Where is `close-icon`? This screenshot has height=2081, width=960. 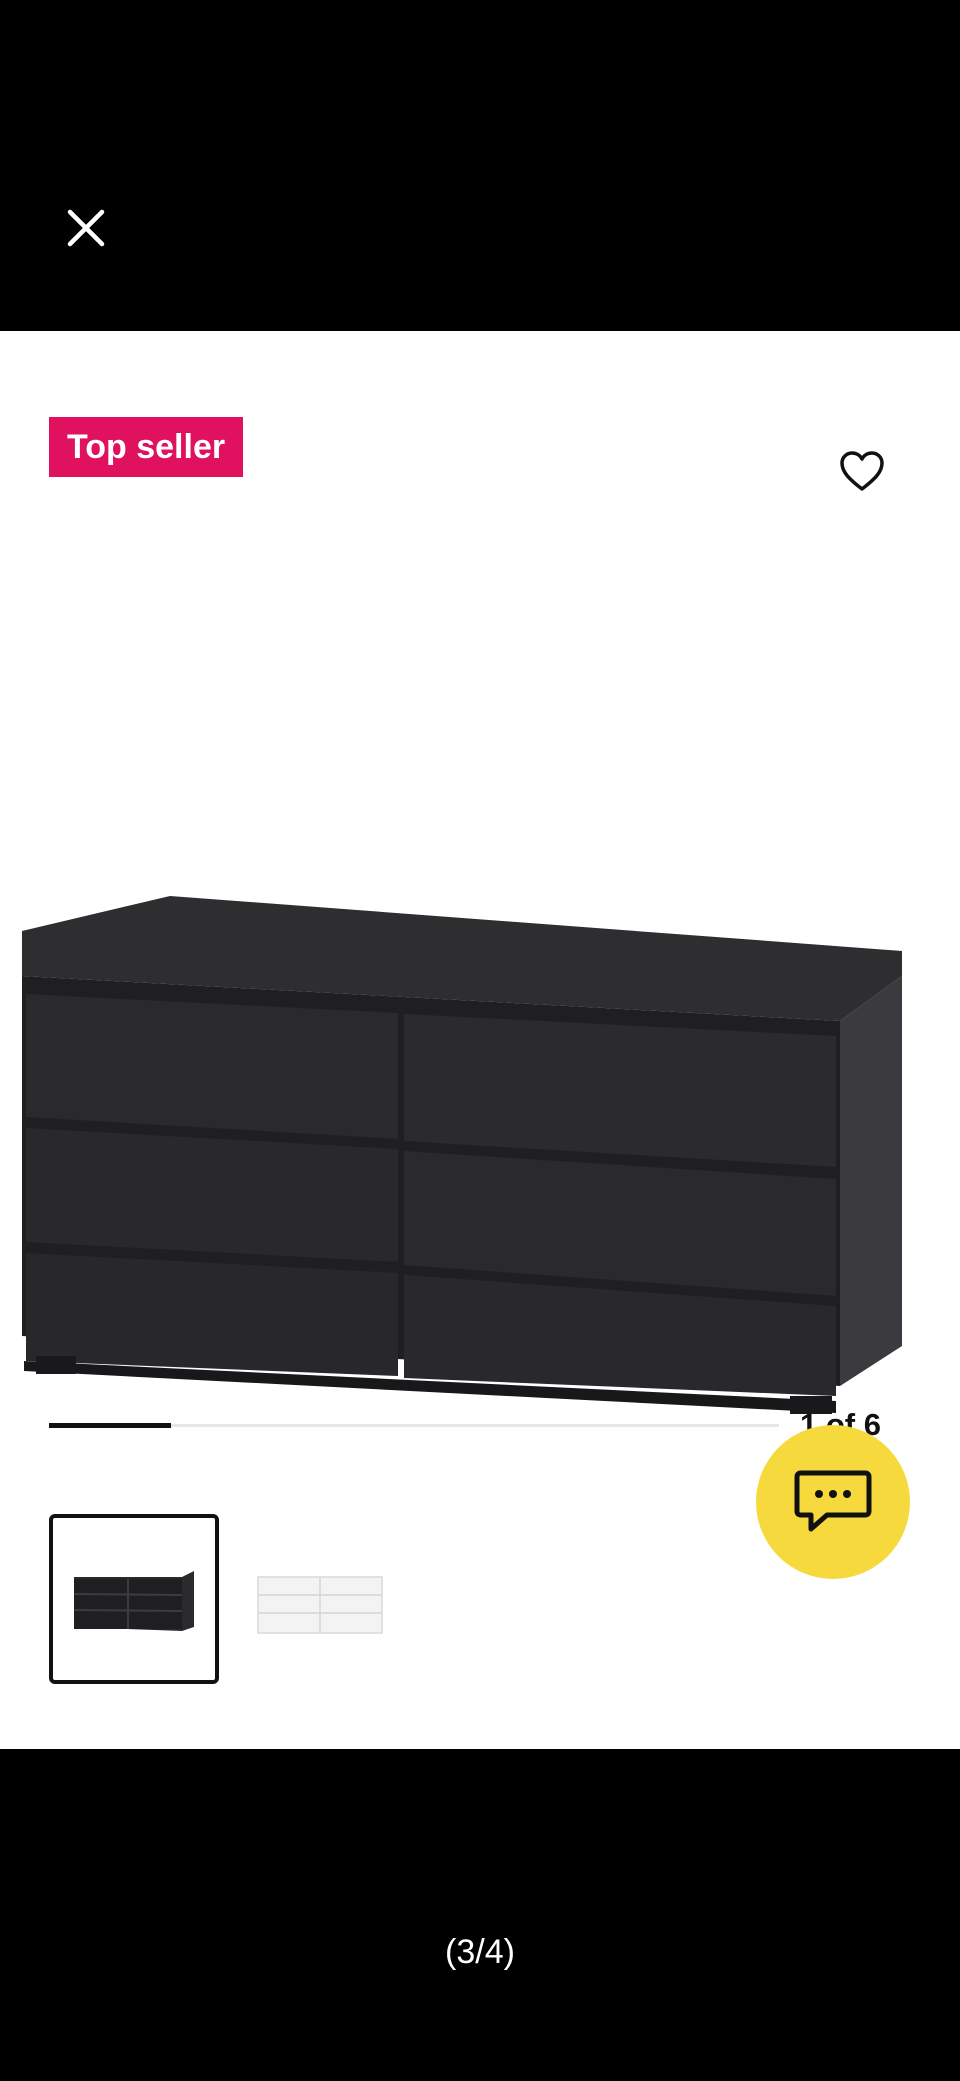 close-icon is located at coordinates (86, 228).